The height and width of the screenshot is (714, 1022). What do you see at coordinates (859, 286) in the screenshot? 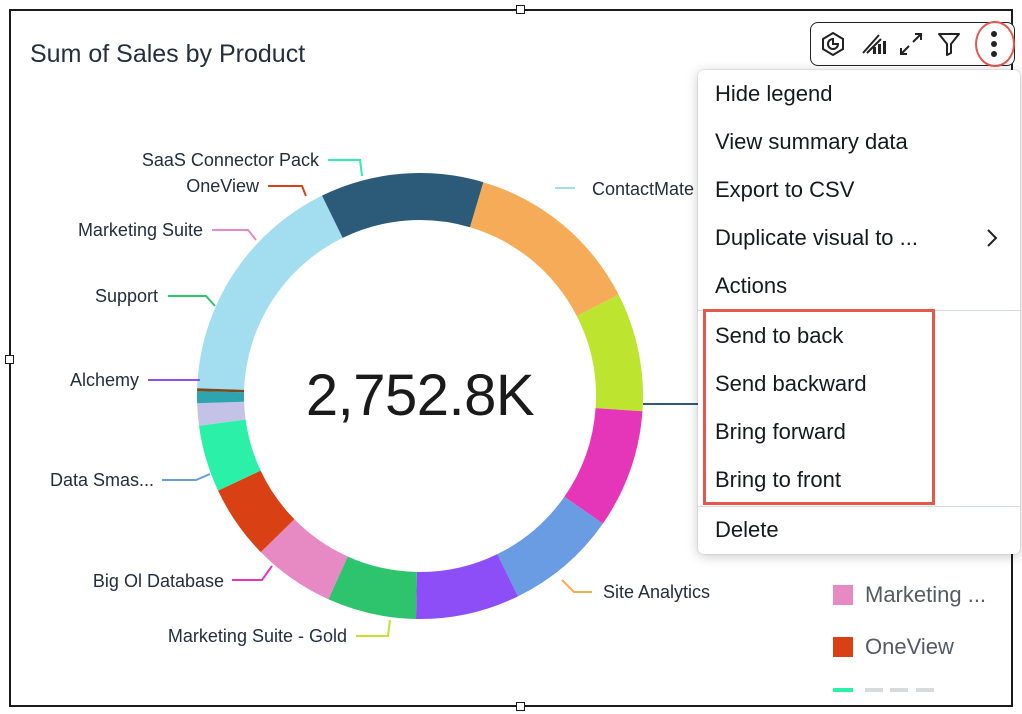
I see `menu-item-actions: Actions` at bounding box center [859, 286].